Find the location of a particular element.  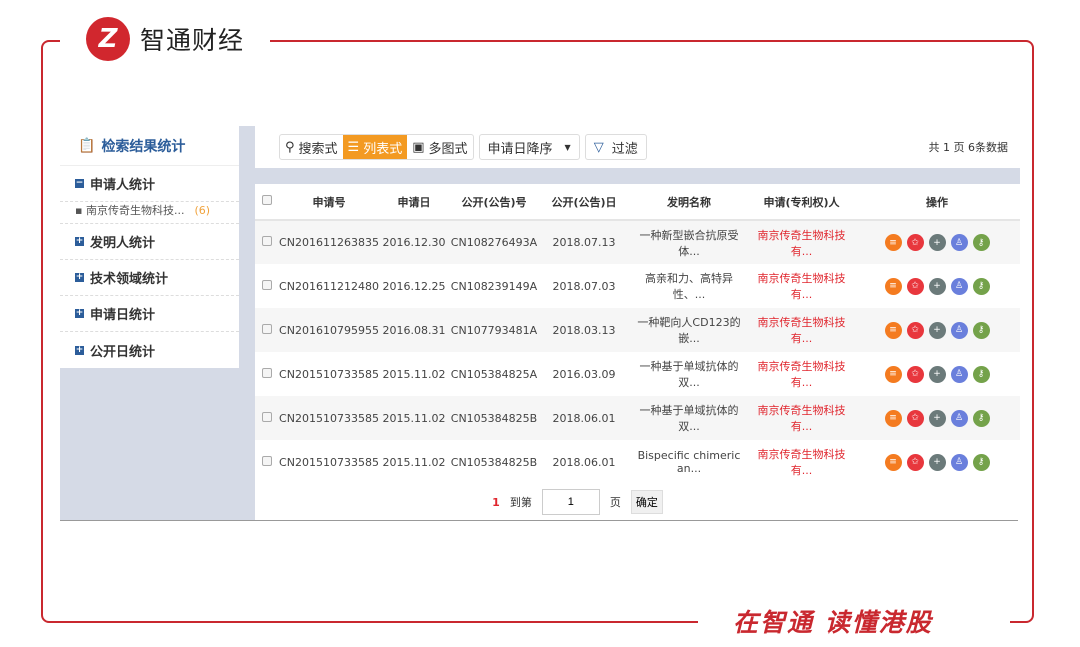

clipboard-icon: 📋 is located at coordinates (87, 145).